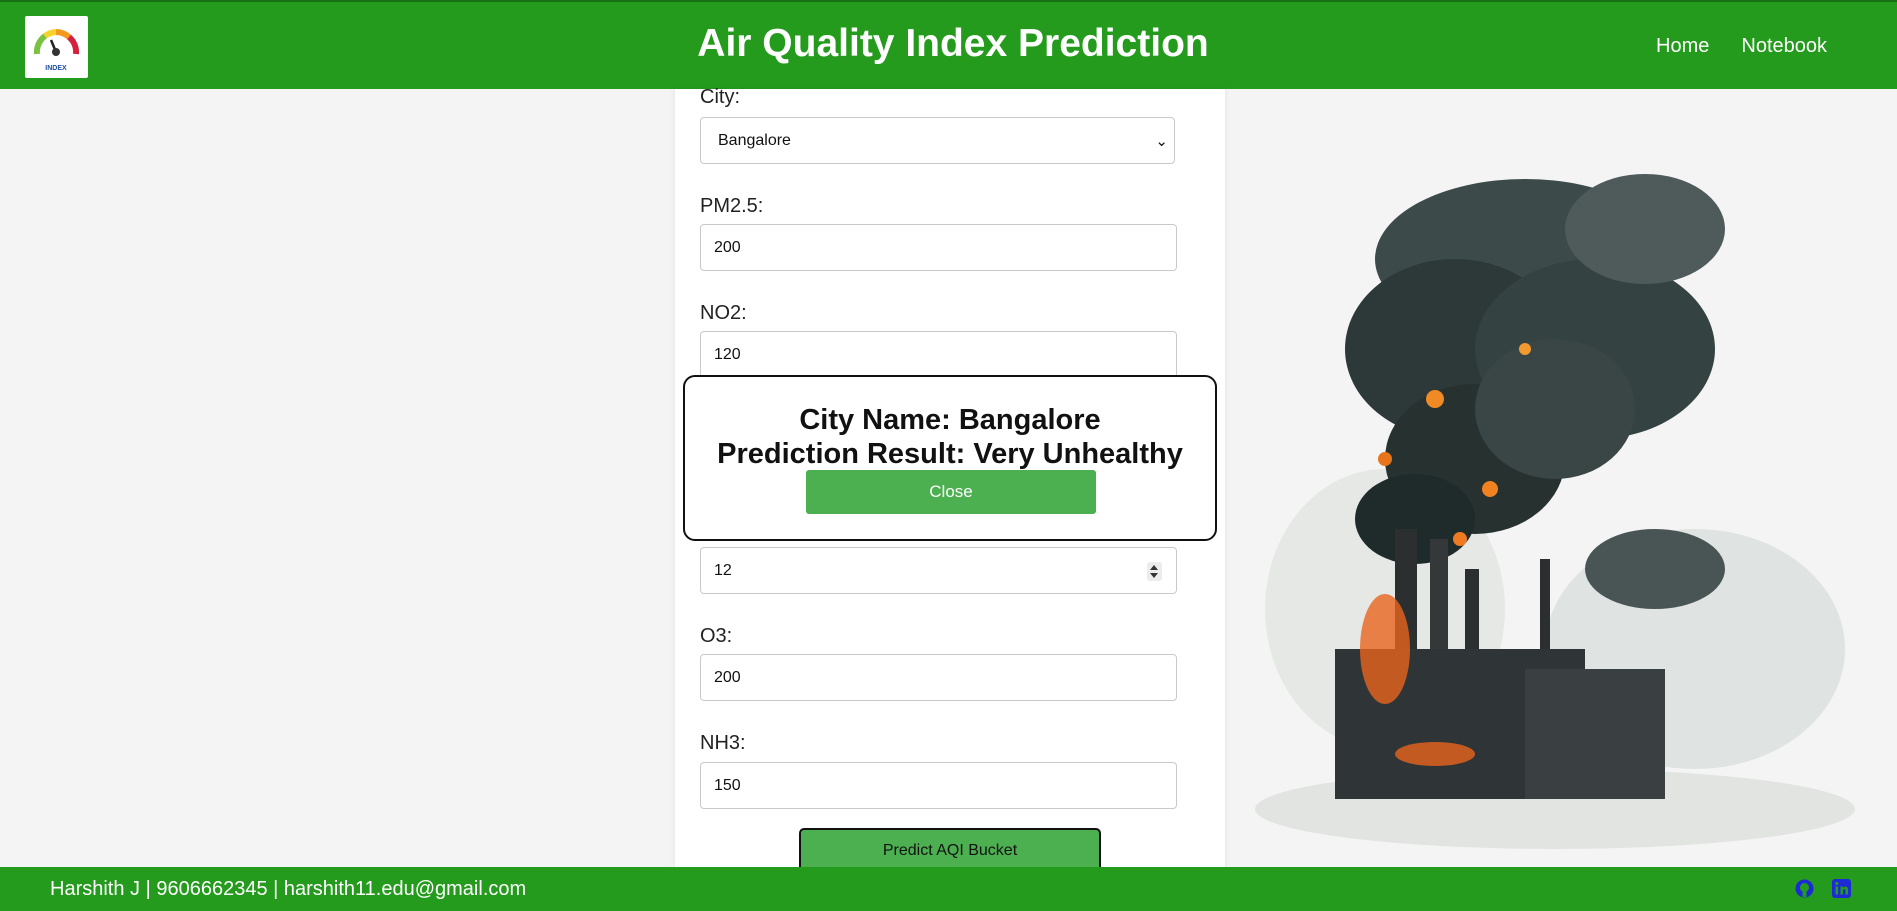 The image size is (1897, 911). What do you see at coordinates (938, 247) in the screenshot?
I see `pm25-input: 200` at bounding box center [938, 247].